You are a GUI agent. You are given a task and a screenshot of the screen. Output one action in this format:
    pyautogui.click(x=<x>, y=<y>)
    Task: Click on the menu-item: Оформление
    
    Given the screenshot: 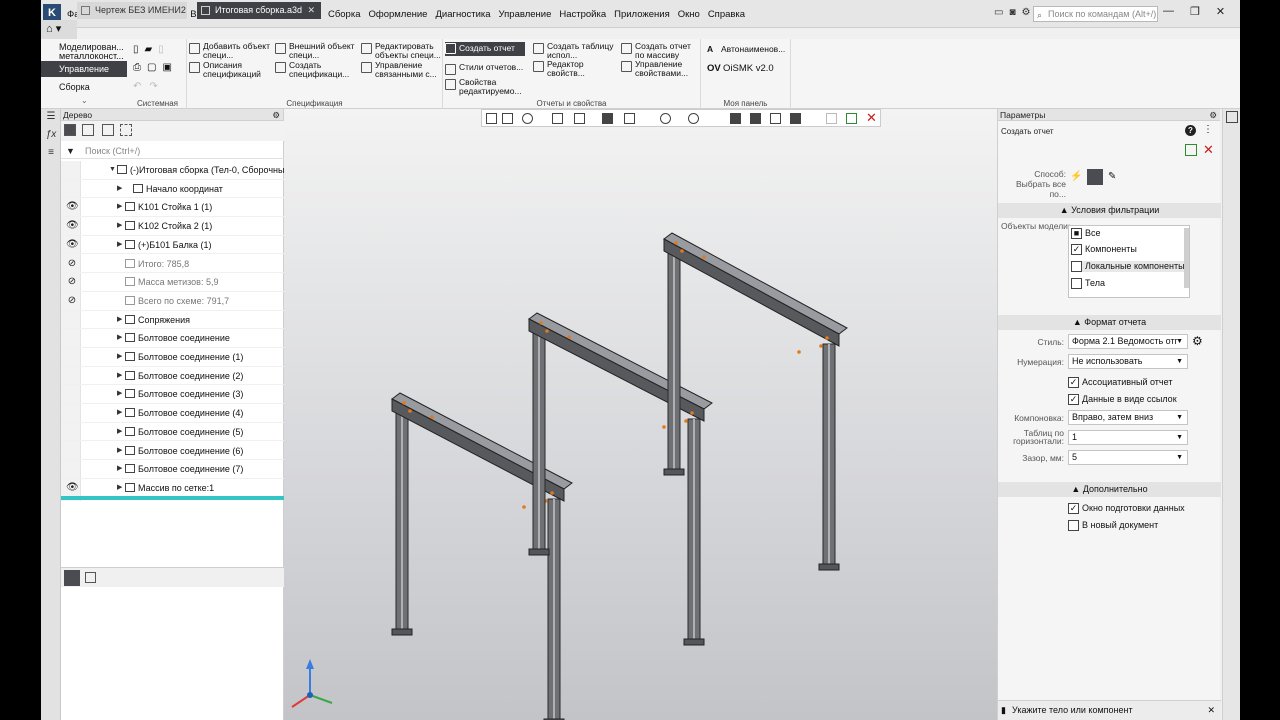 What is the action you would take?
    pyautogui.click(x=398, y=14)
    